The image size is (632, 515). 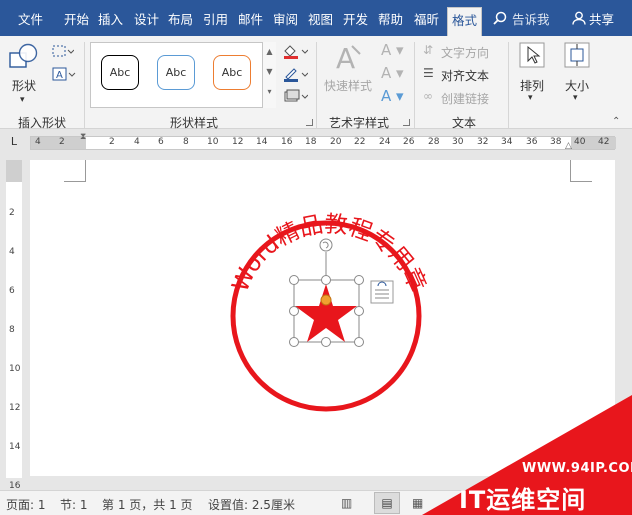 What do you see at coordinates (465, 75) in the screenshot?
I see `align-text-button: 对齐文本` at bounding box center [465, 75].